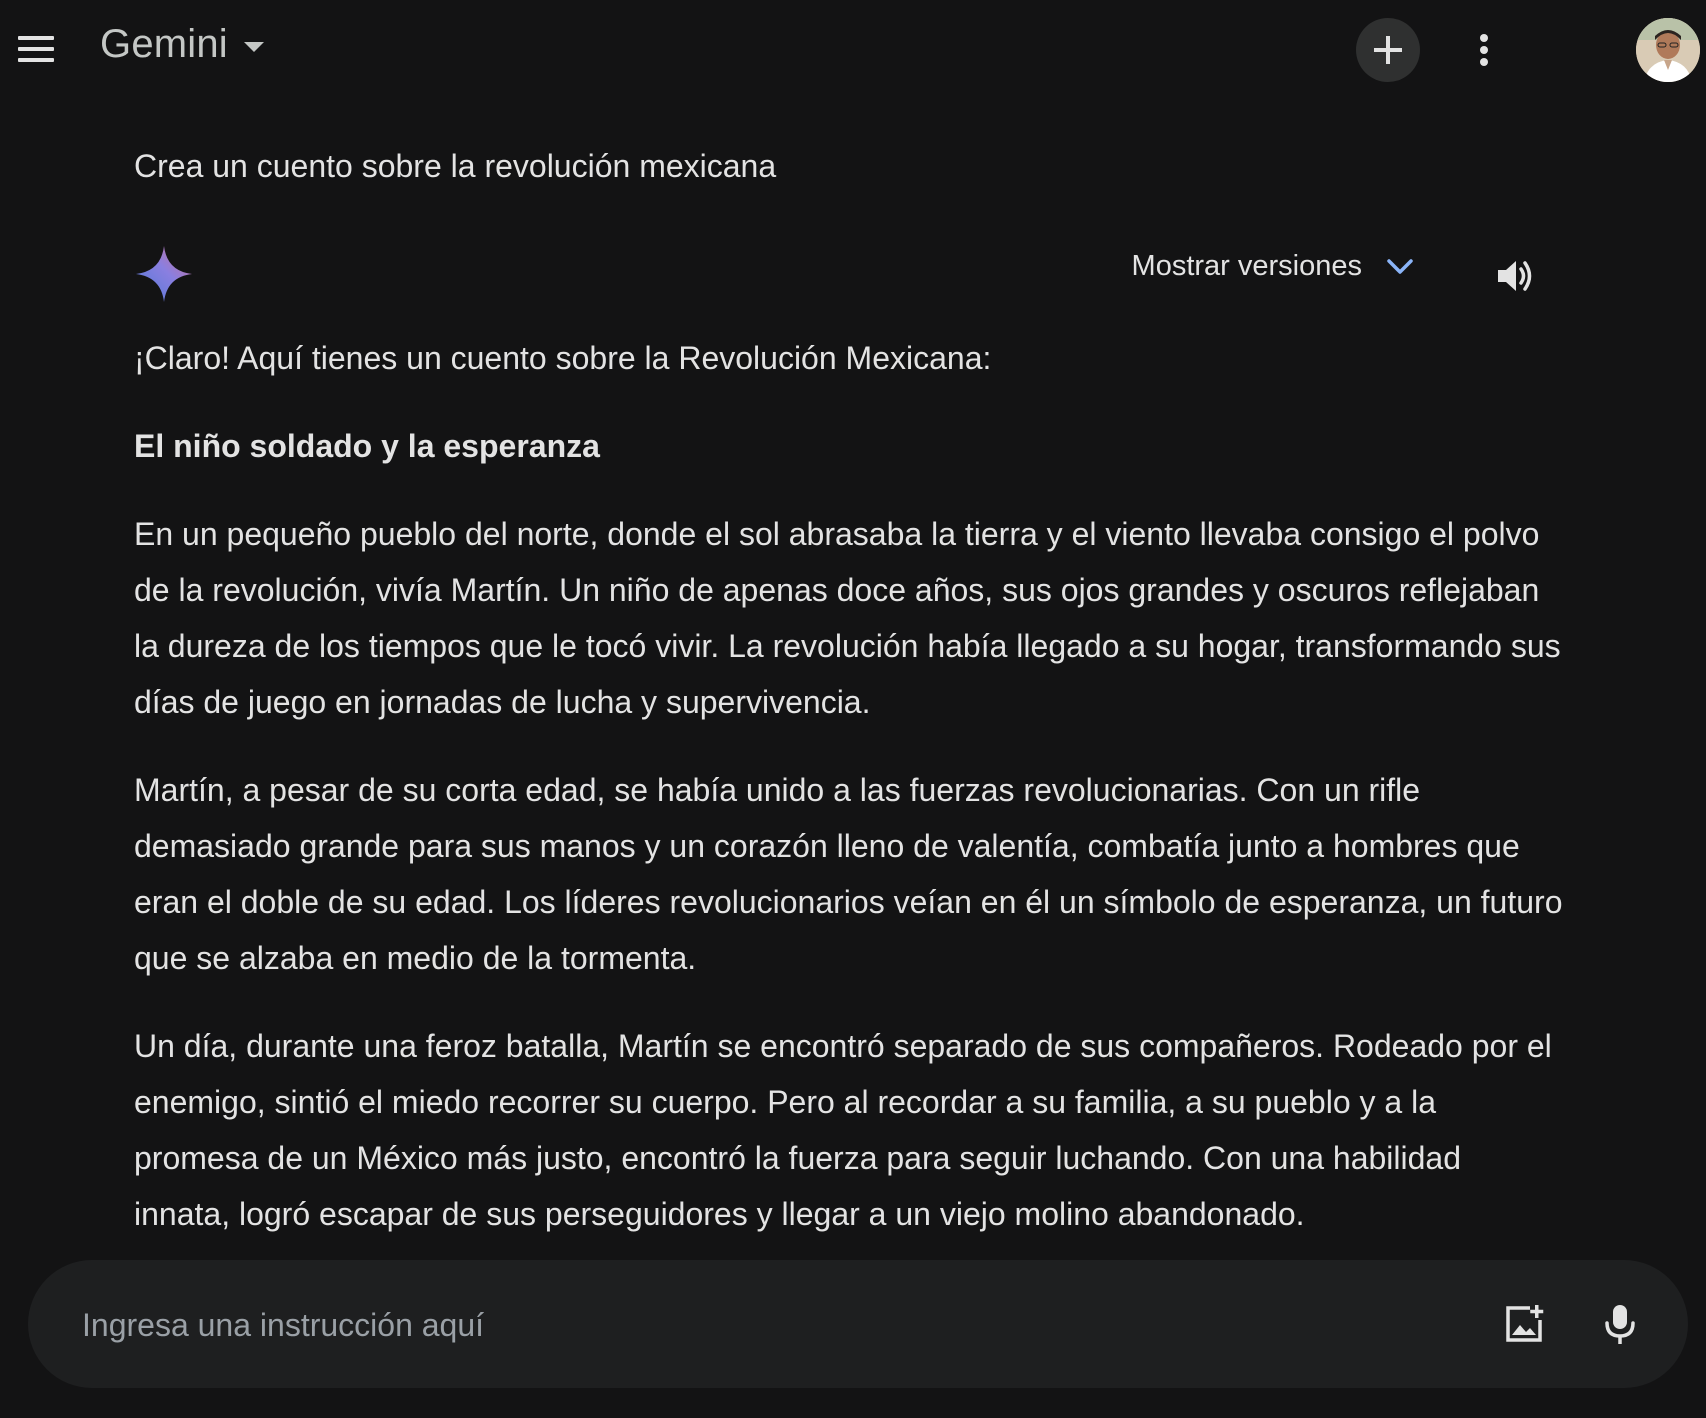  I want to click on show-versions-label: Mostrar versiones, so click(1246, 266).